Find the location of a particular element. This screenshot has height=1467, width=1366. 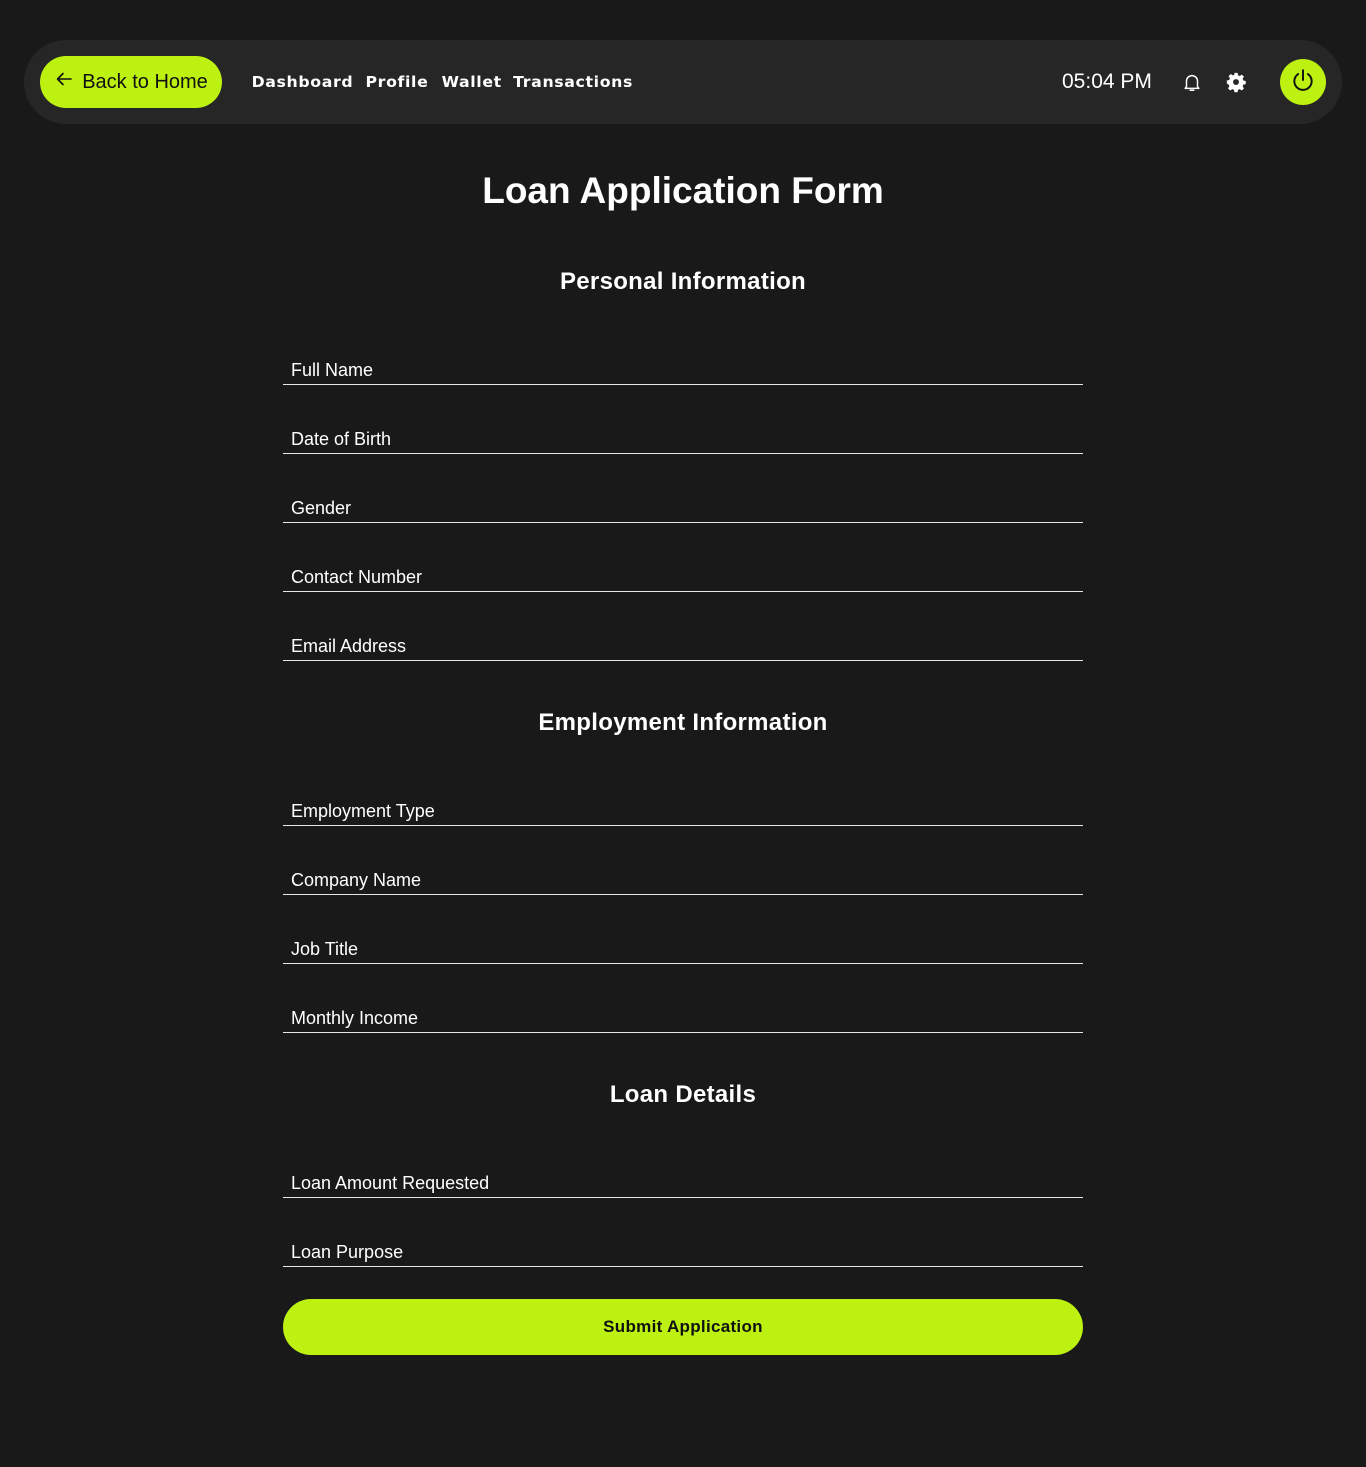

company-name-input is located at coordinates (683, 874).